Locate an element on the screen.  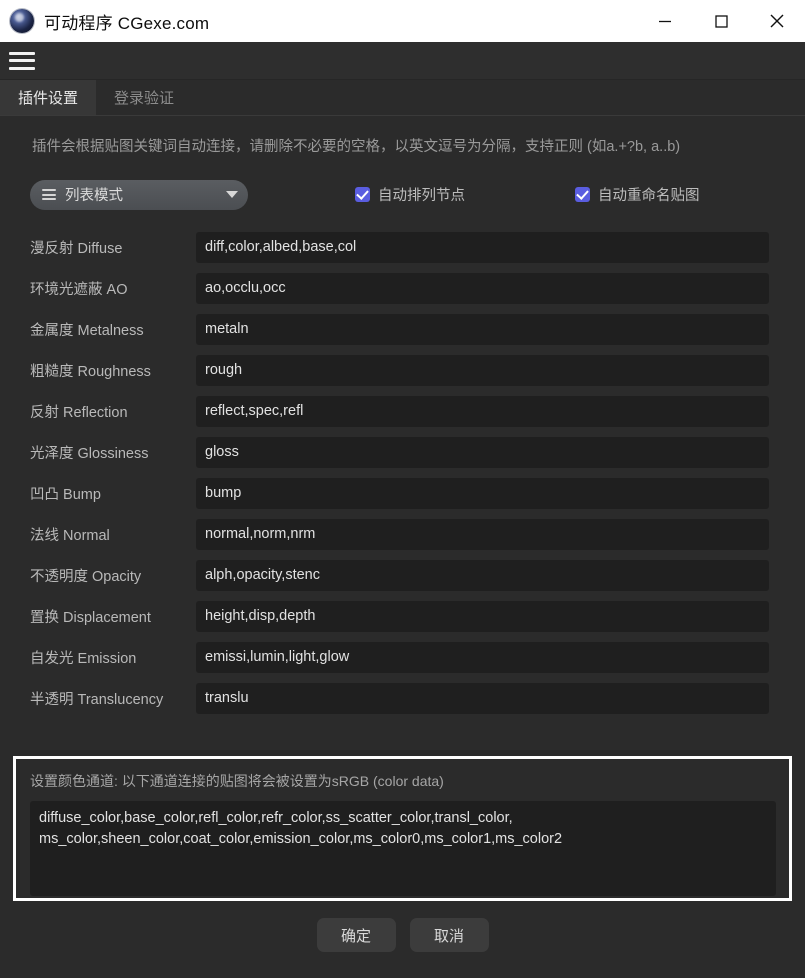
window-controls is located at coordinates (721, 21).